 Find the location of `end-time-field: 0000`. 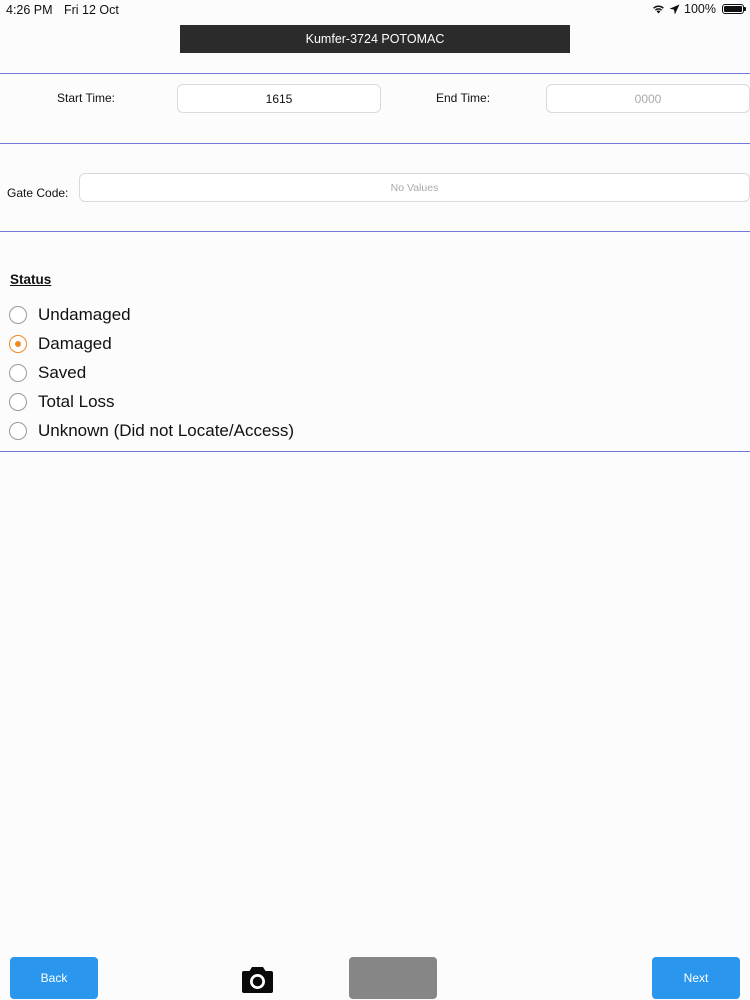

end-time-field: 0000 is located at coordinates (648, 98).